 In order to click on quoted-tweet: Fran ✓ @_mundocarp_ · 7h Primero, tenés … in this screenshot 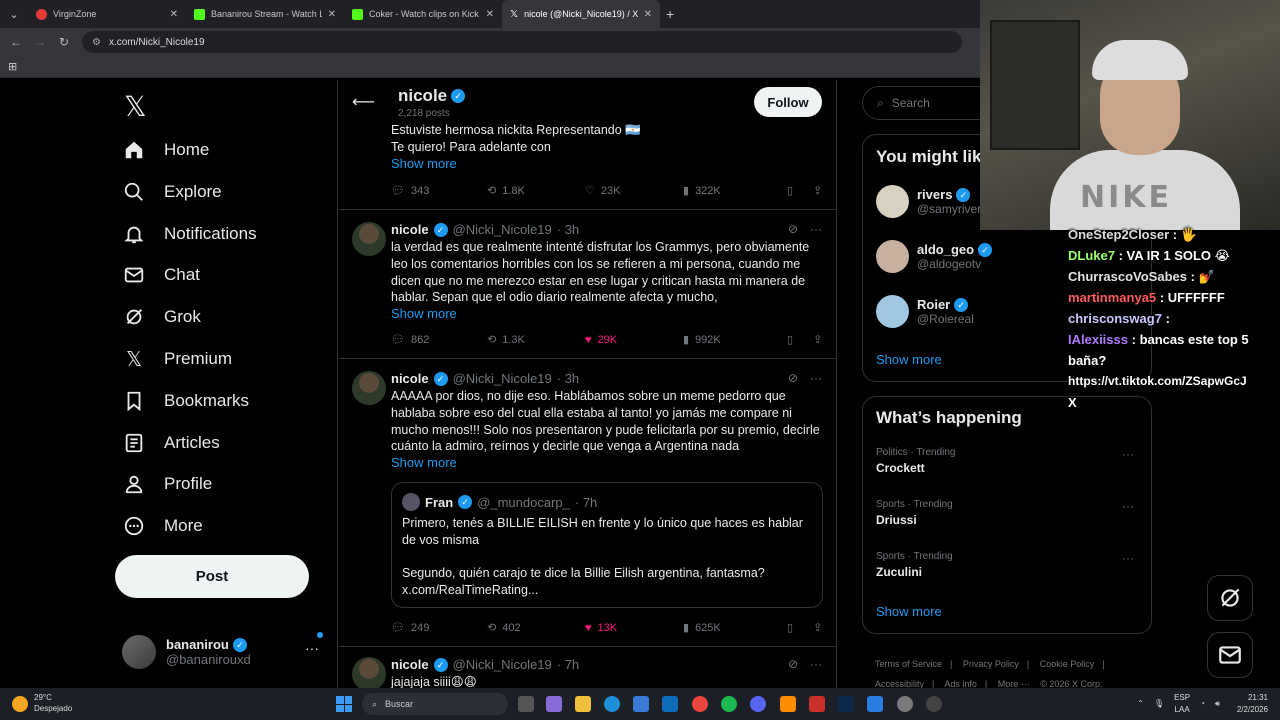, I will do `click(607, 545)`.